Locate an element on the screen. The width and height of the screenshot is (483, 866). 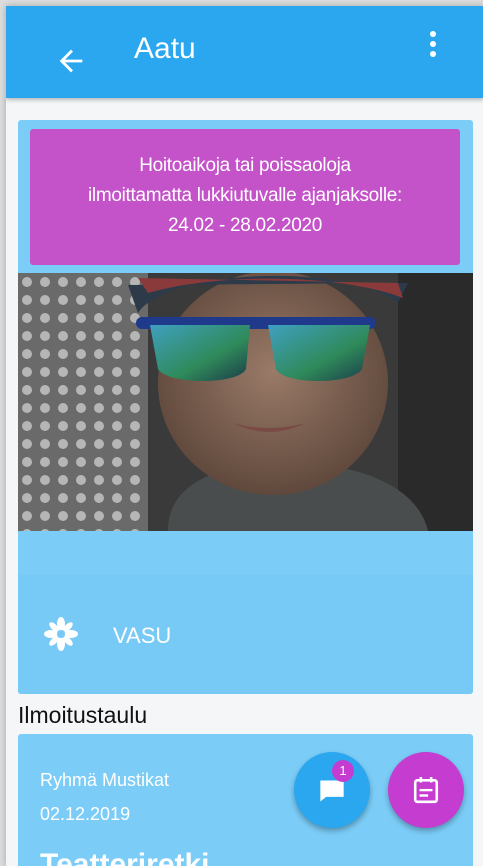
page-title: Aatu is located at coordinates (165, 48).